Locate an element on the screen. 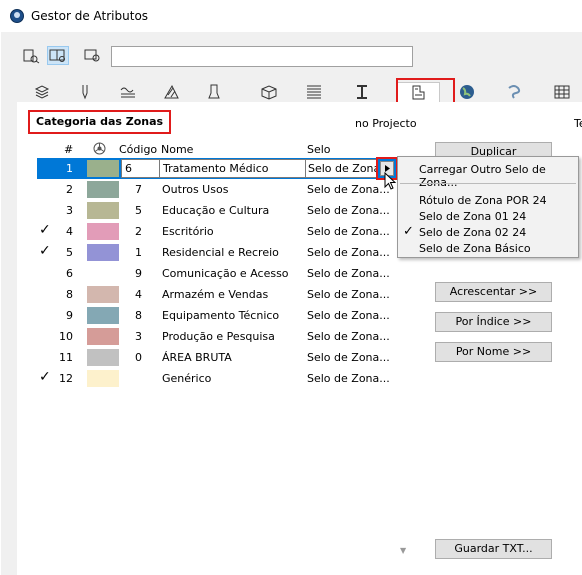 Image resolution: width=582 pixels, height=575 pixels. menu-separator is located at coordinates (488, 183).